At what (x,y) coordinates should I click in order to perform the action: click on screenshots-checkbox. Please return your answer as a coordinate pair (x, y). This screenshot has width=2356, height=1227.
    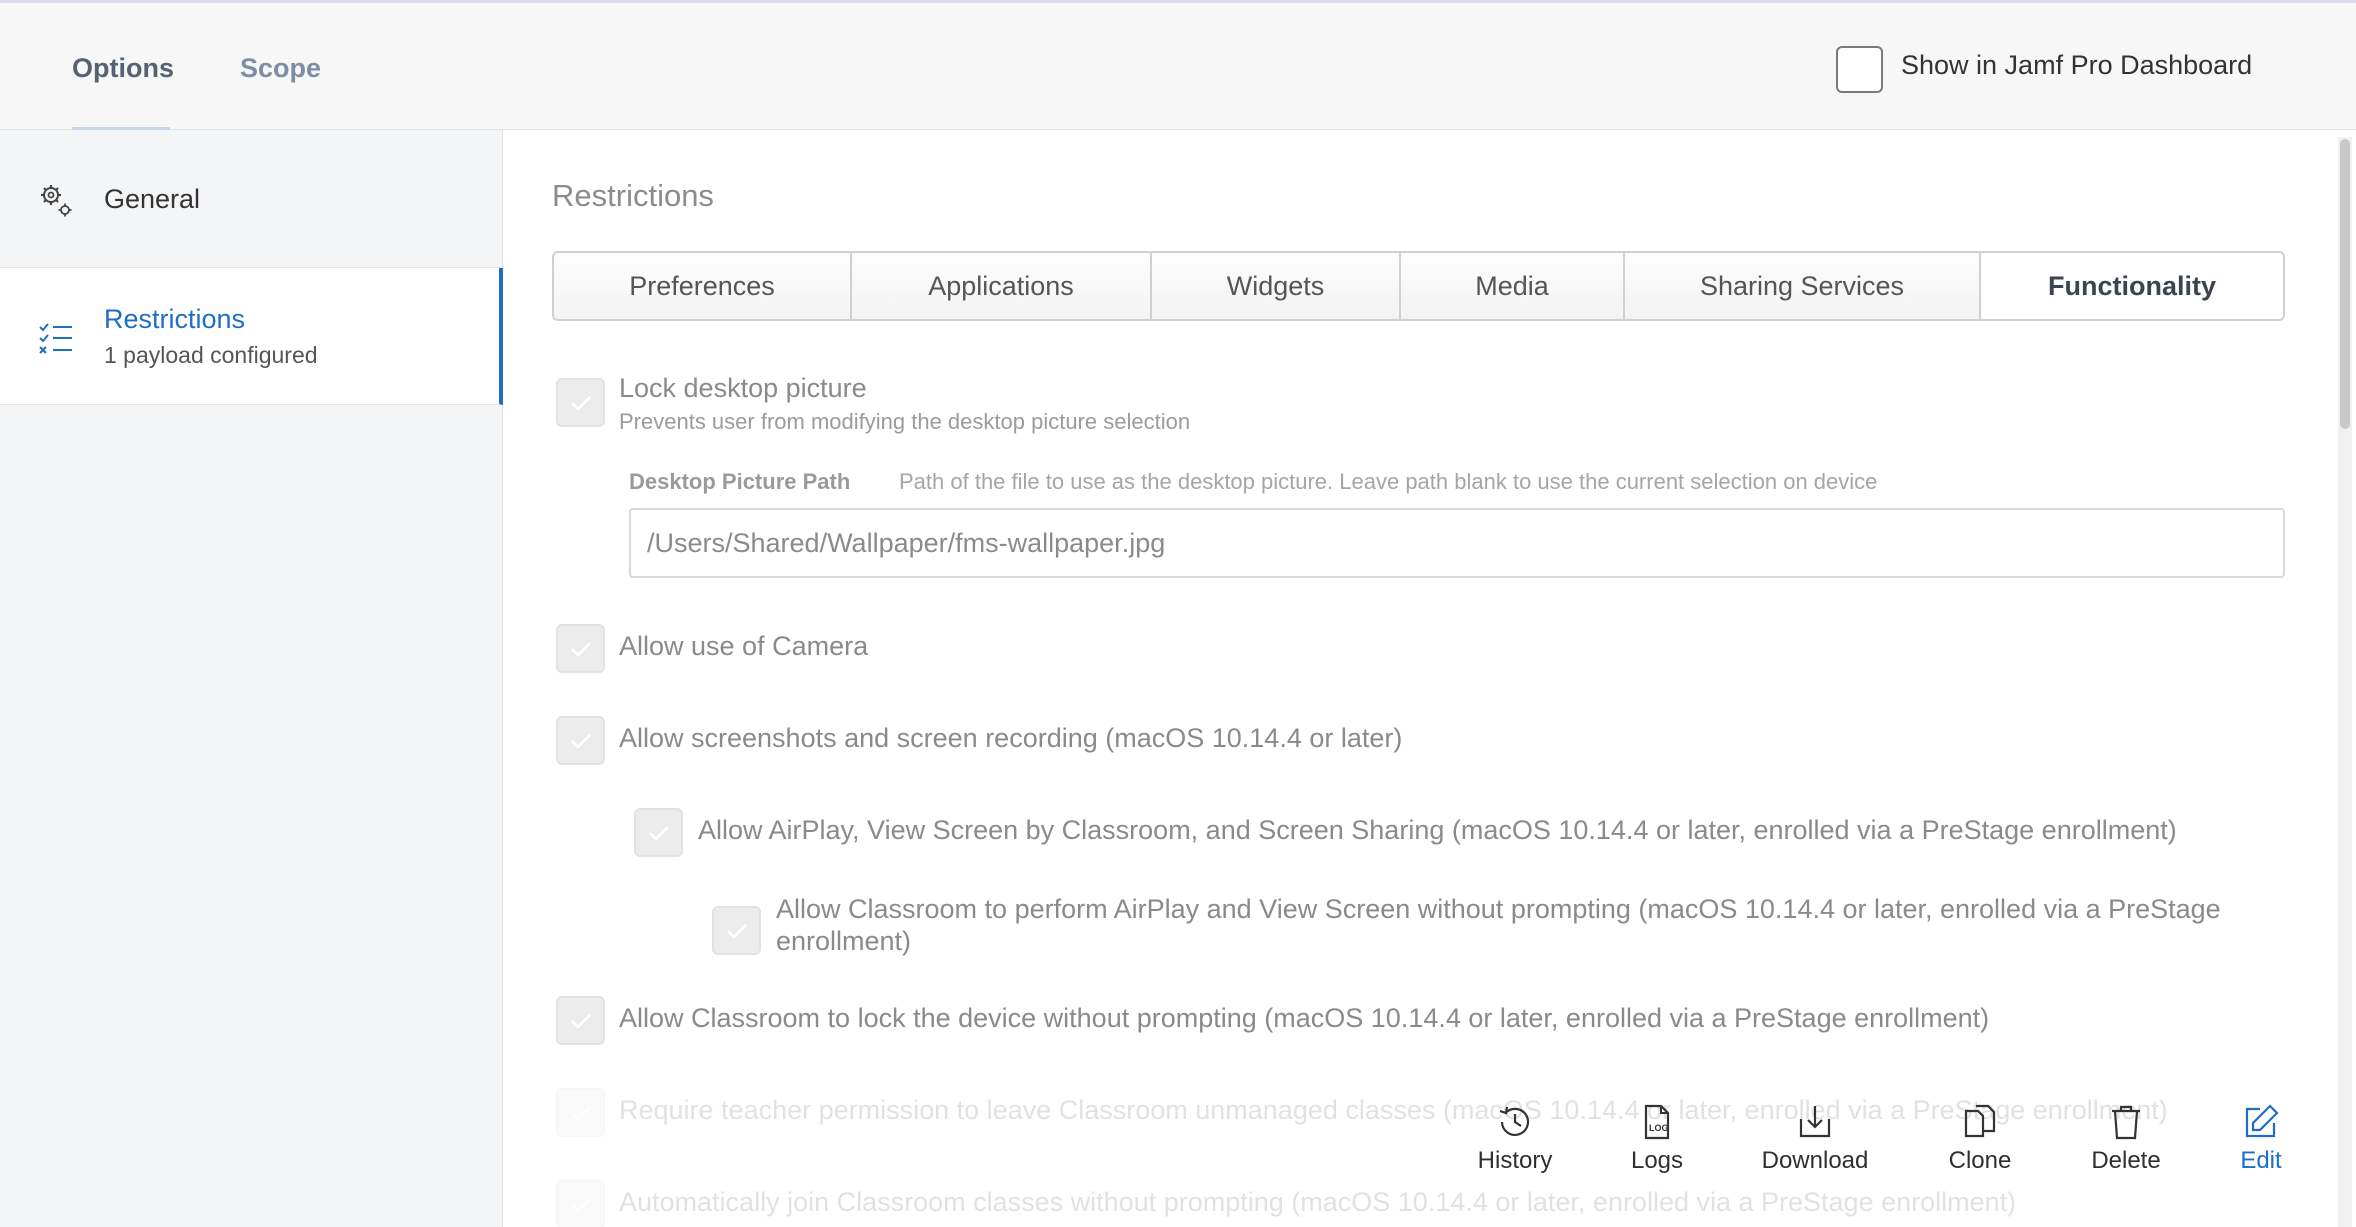
    Looking at the image, I should click on (580, 740).